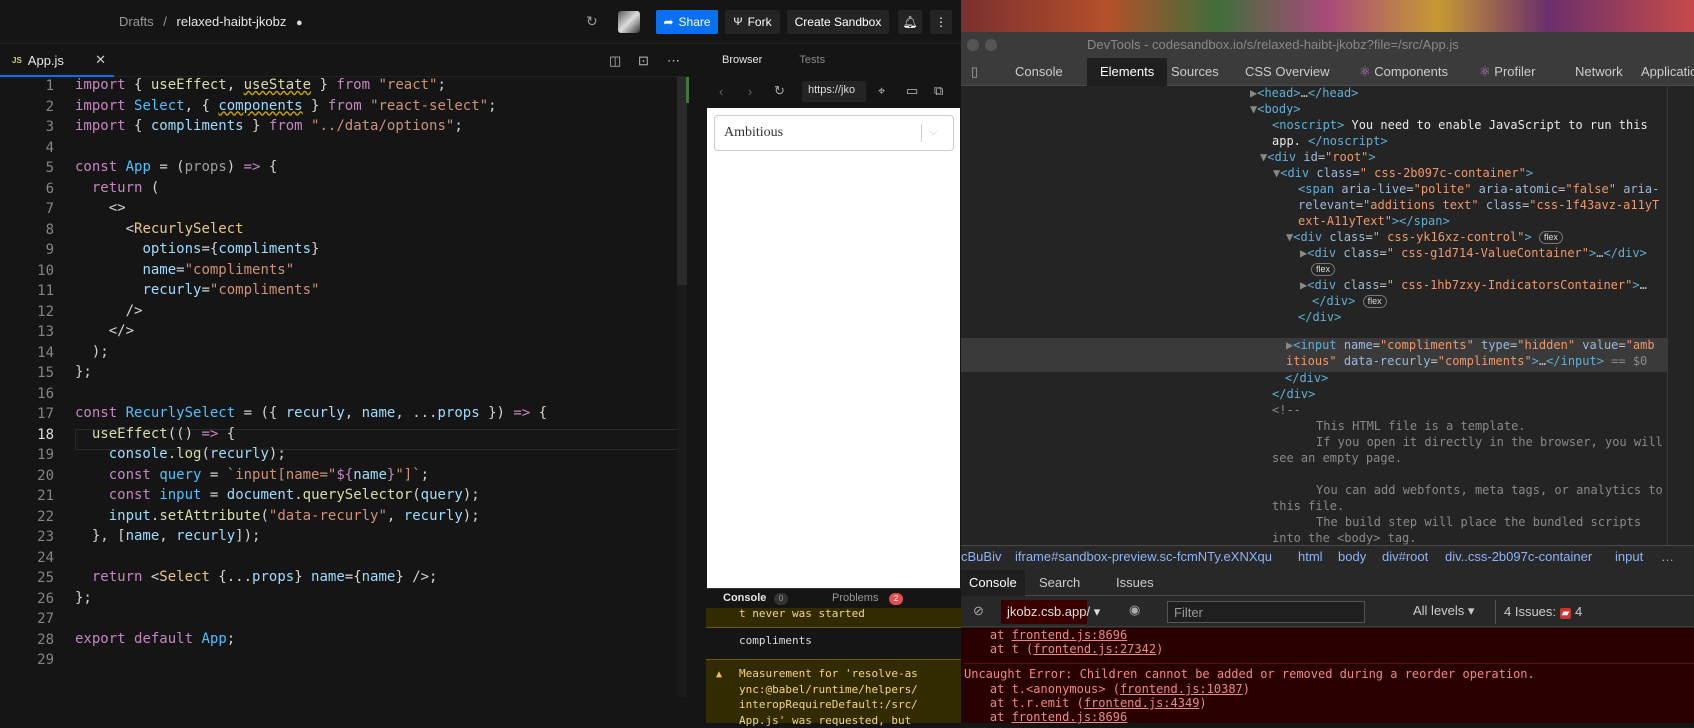 This screenshot has width=1694, height=728. I want to click on crumb-item: input, so click(1629, 556).